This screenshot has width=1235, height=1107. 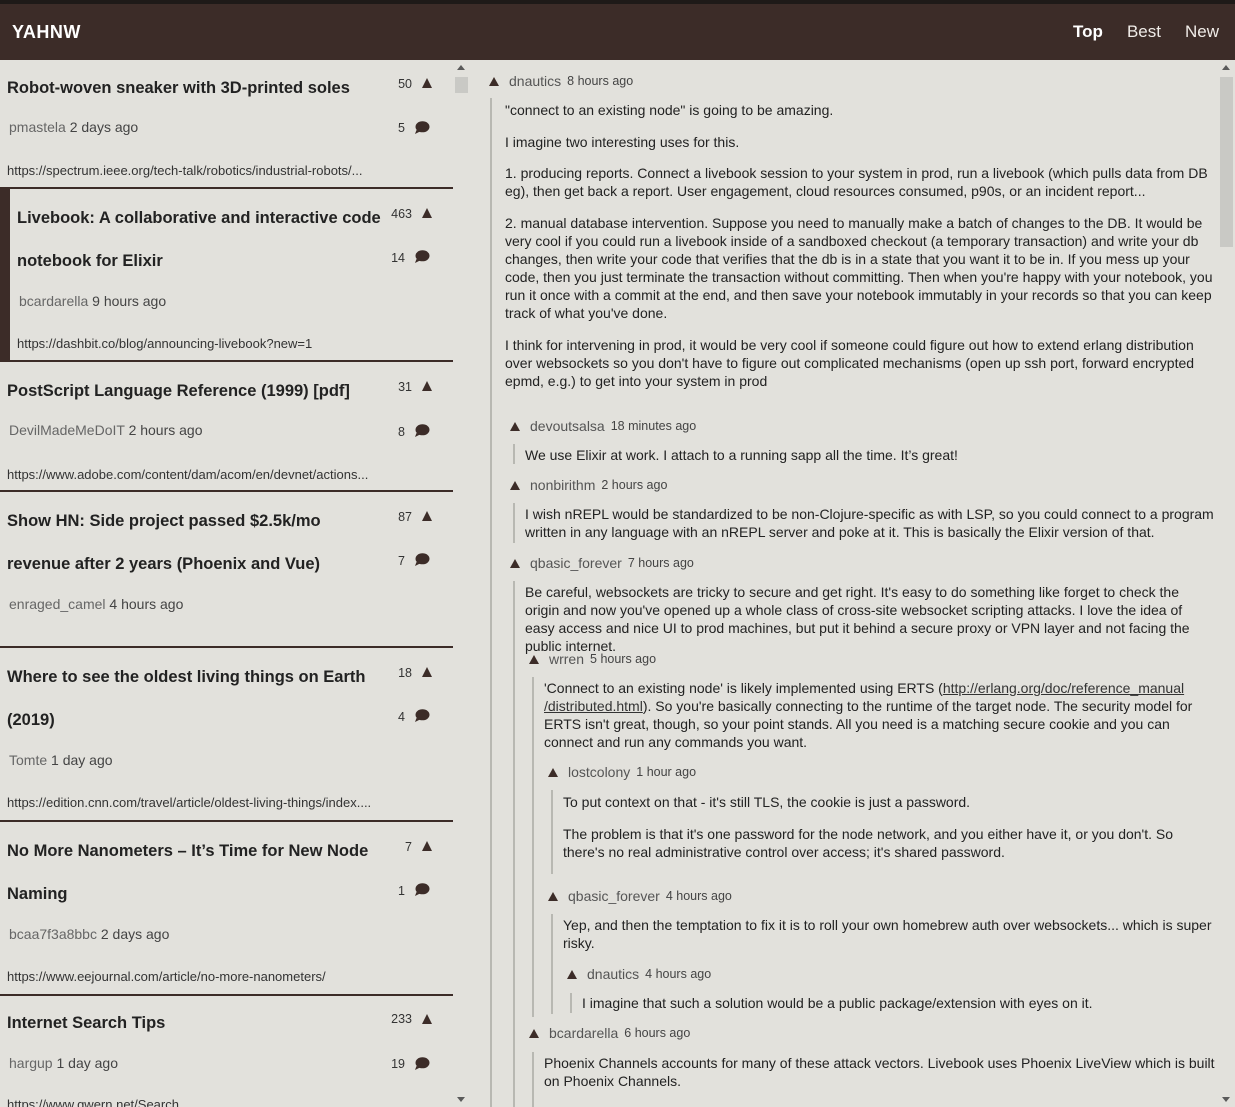 I want to click on comment-age: 8 hours ago, so click(x=600, y=81).